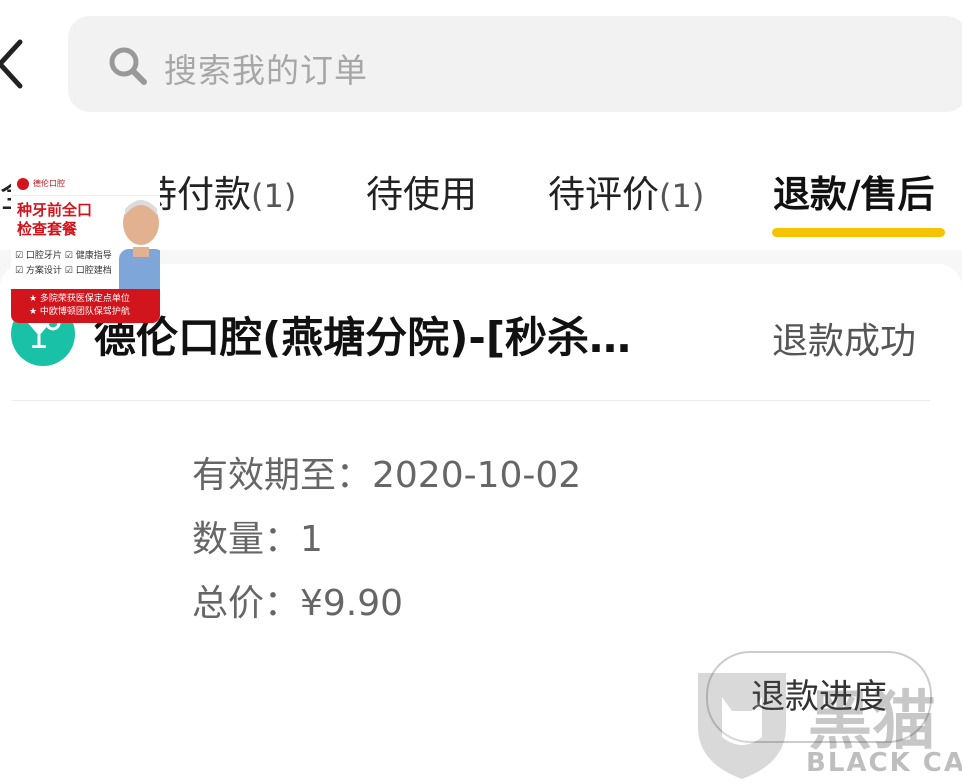 This screenshot has height=784, width=962. Describe the element at coordinates (844, 341) in the screenshot. I see `order-status: 退款成功` at that location.